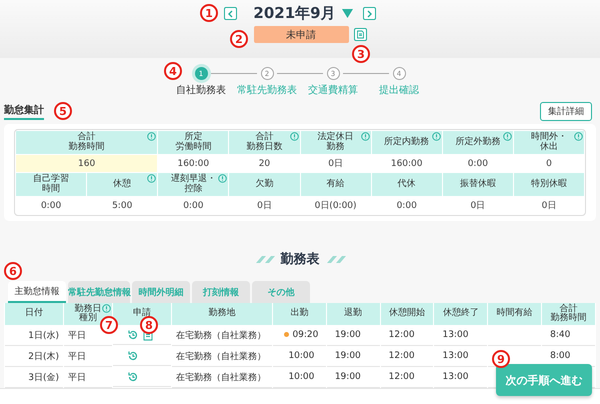  I want to click on table-cell: 1日(水), so click(34, 335).